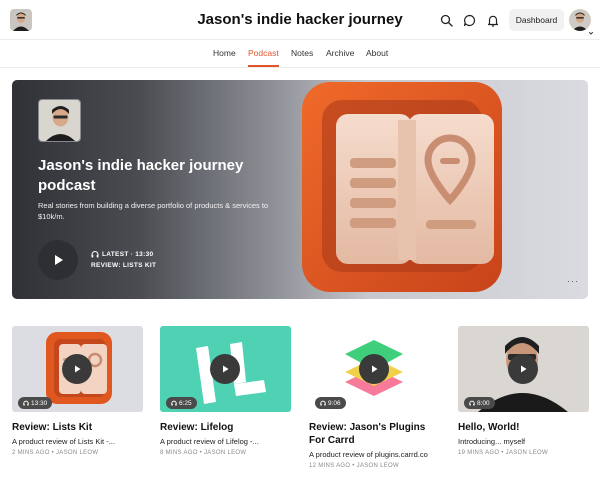 The height and width of the screenshot is (504, 600). Describe the element at coordinates (523, 427) in the screenshot. I see `episode-title: Hello, World!` at that location.